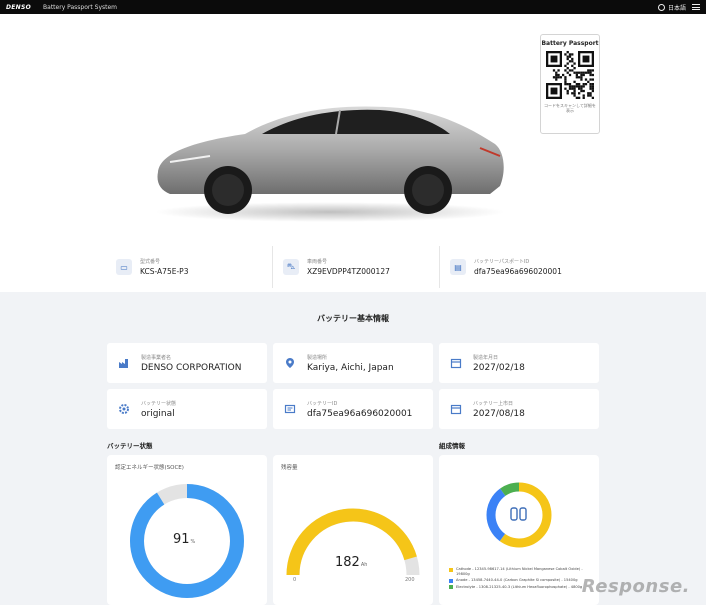  What do you see at coordinates (290, 363) in the screenshot?
I see `location-icon` at bounding box center [290, 363].